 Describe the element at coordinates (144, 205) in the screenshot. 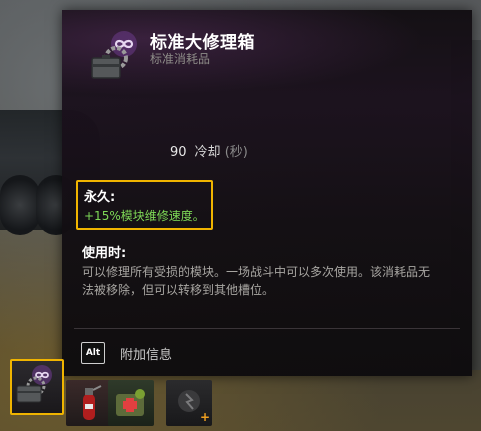

I see `permanent-effect-box: 永久: +15%模块维修速度。` at that location.